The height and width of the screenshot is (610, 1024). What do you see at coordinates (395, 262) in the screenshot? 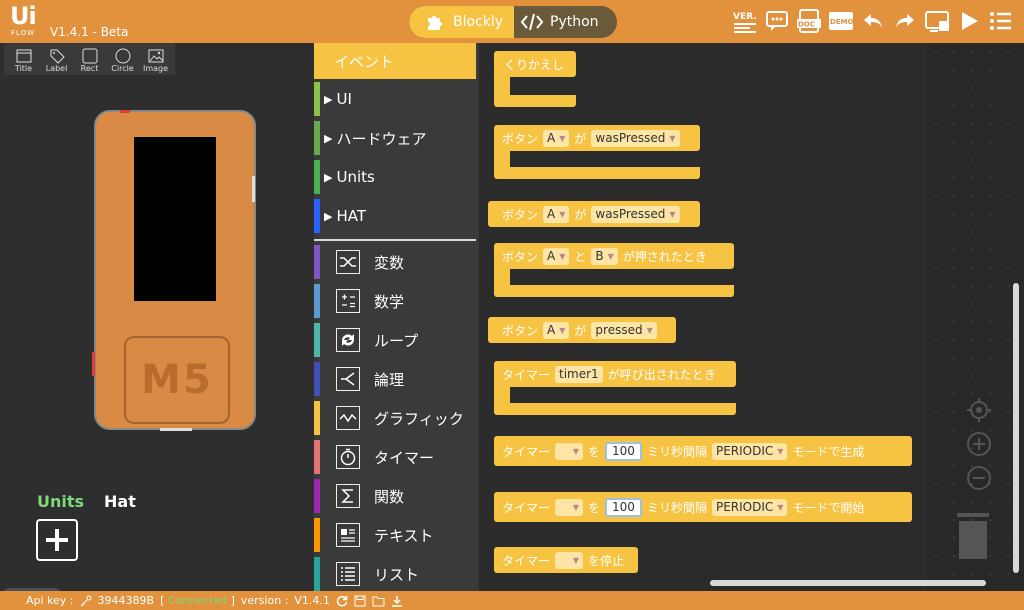
I see `category-variables: 変数` at bounding box center [395, 262].